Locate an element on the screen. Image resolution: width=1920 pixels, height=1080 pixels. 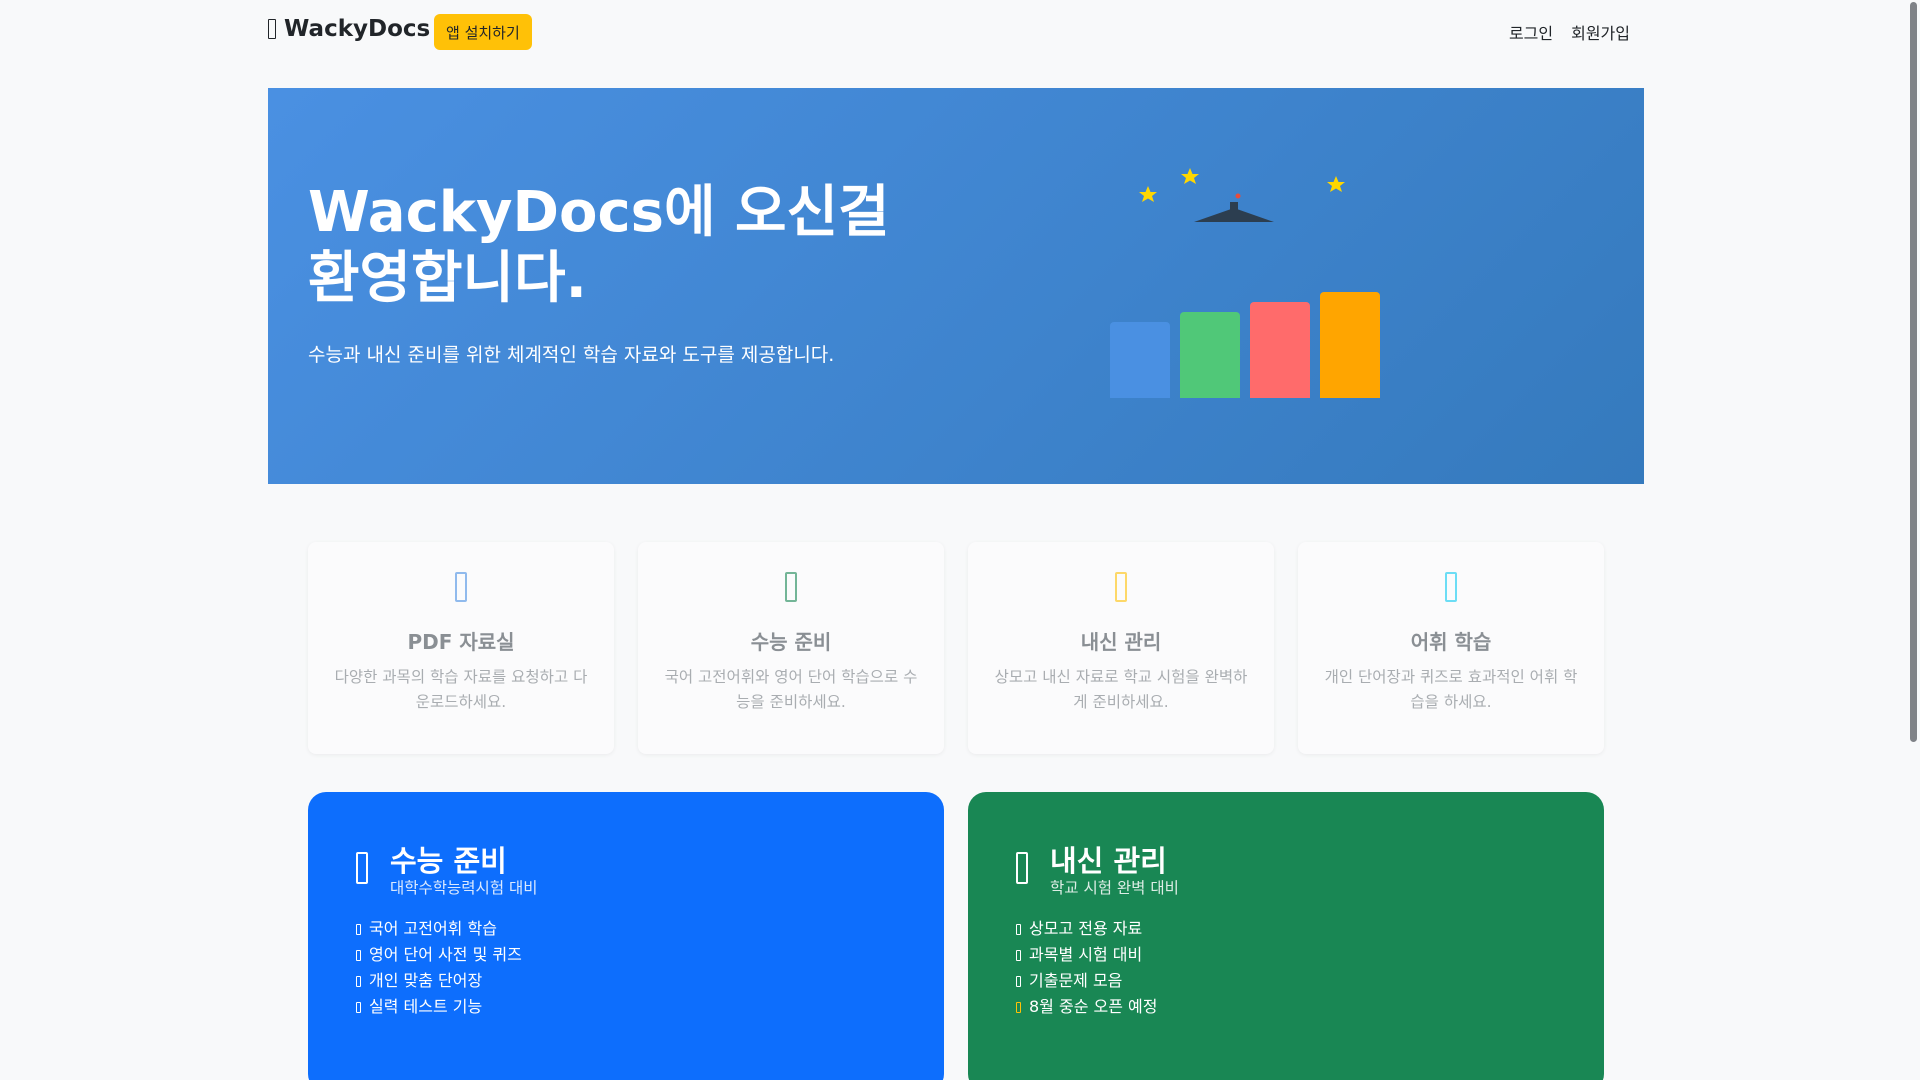
list-item: 개인 맞춤 단어장 is located at coordinates (439, 981).